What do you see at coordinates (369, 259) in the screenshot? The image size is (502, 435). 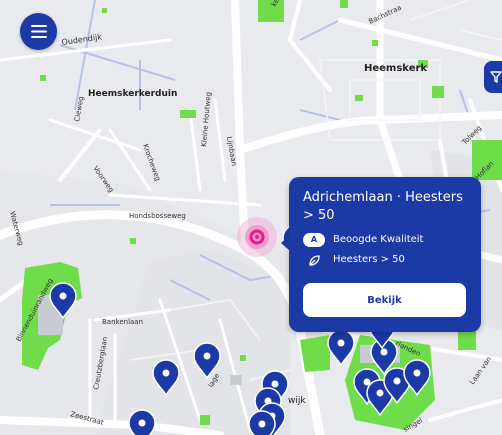 I see `type-label: Heesters > 50` at bounding box center [369, 259].